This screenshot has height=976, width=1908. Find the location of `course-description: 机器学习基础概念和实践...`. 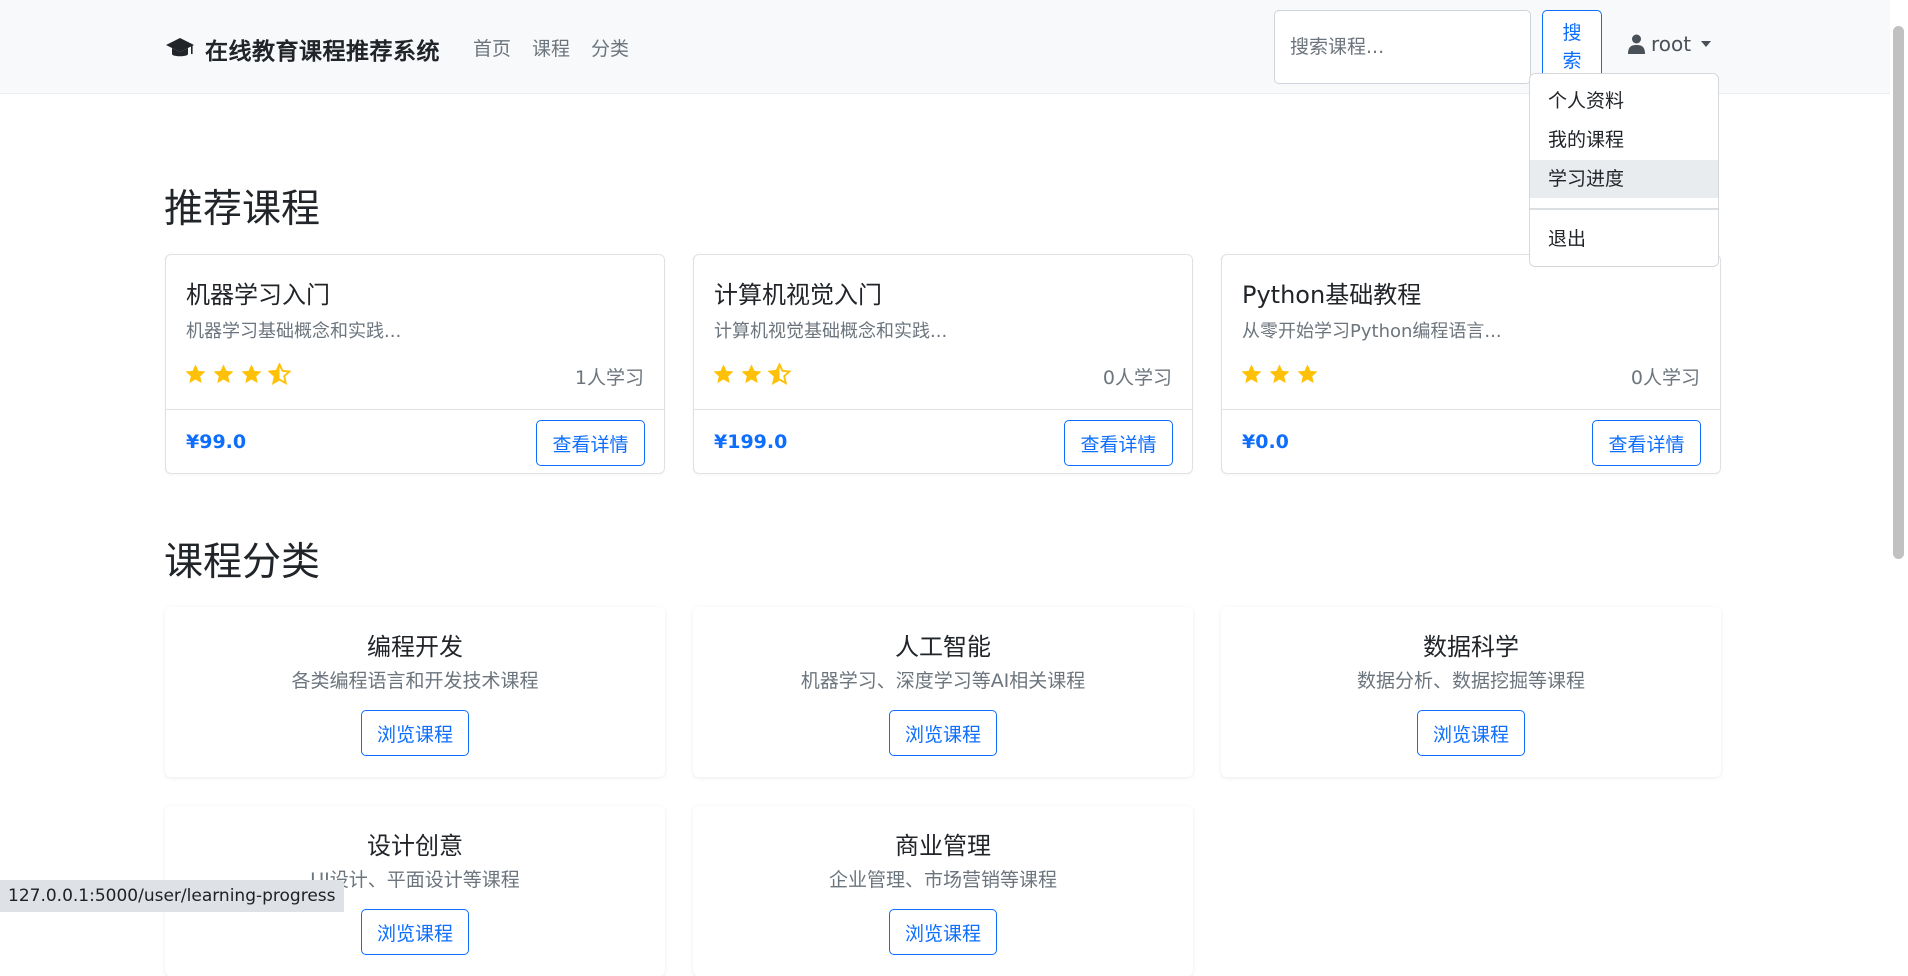

course-description: 机器学习基础概念和实践... is located at coordinates (294, 331).